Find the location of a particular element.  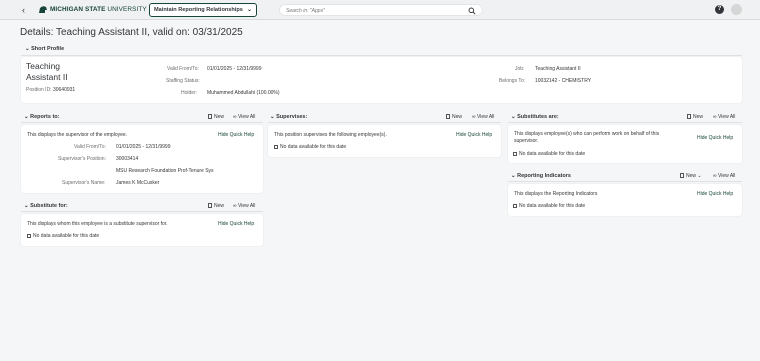

belongs-to-label: Belongs To: is located at coordinates (512, 81).